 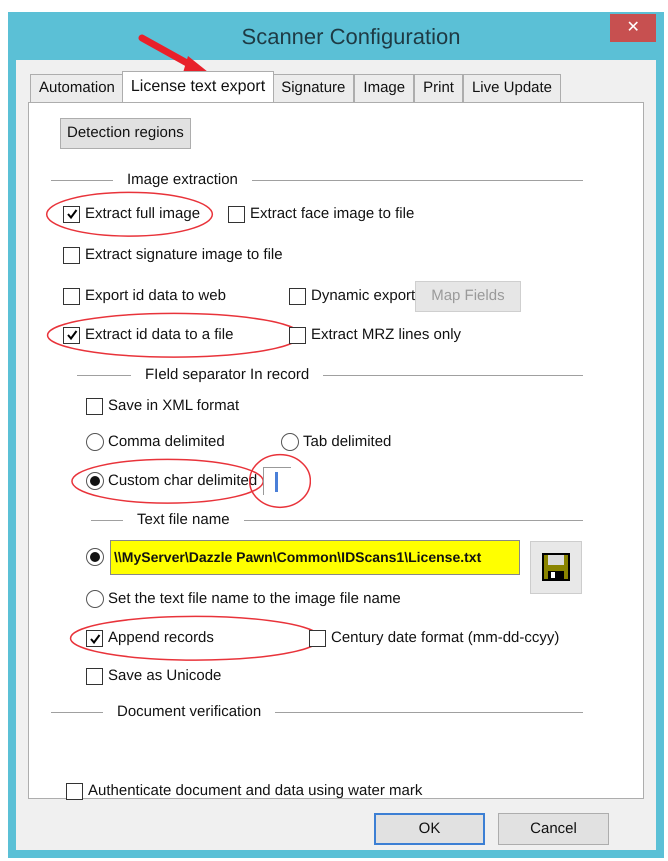 I want to click on checkbox-label: Append records, so click(x=161, y=638).